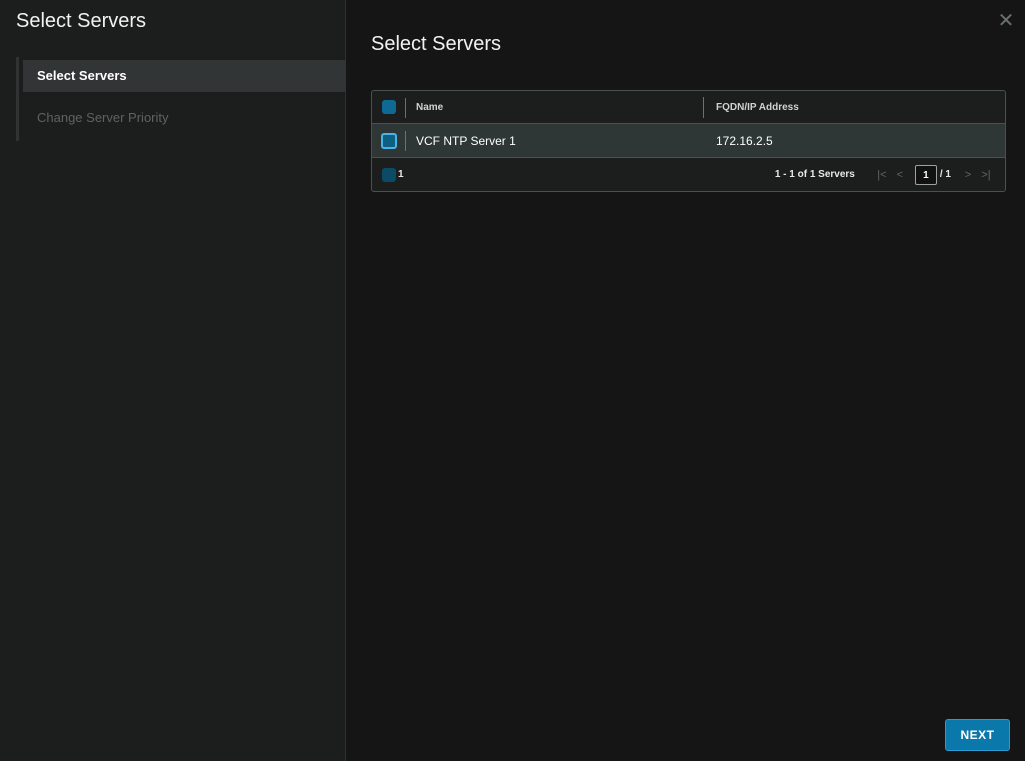 The image size is (1025, 761). What do you see at coordinates (186, 76) in the screenshot?
I see `step-select-servers: Select Servers` at bounding box center [186, 76].